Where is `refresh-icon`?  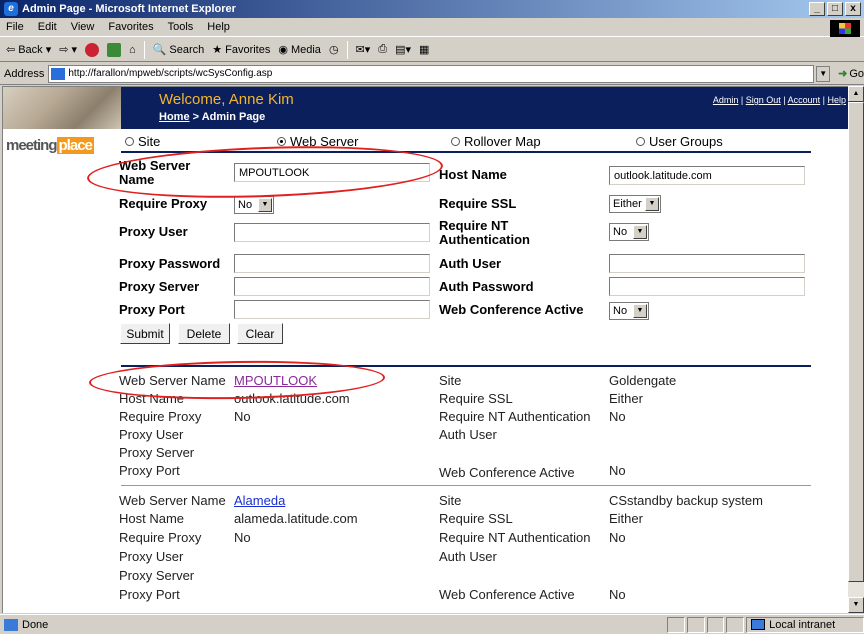
refresh-icon is located at coordinates (114, 49).